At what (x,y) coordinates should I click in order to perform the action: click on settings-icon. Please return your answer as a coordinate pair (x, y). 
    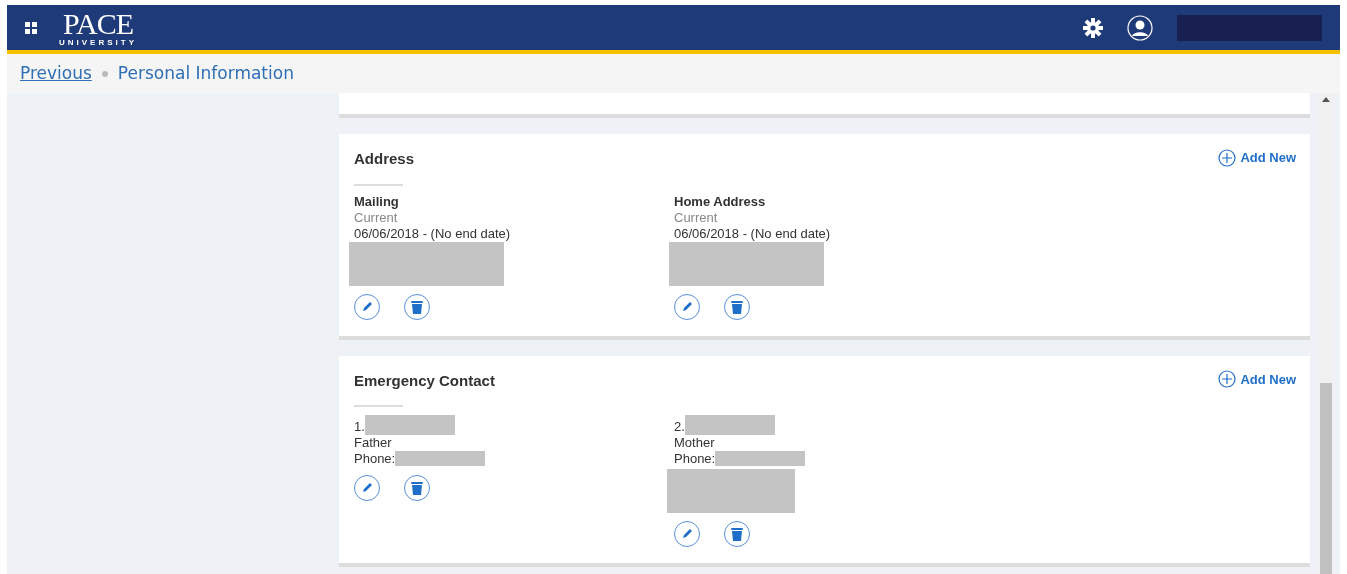
    Looking at the image, I should click on (1093, 27).